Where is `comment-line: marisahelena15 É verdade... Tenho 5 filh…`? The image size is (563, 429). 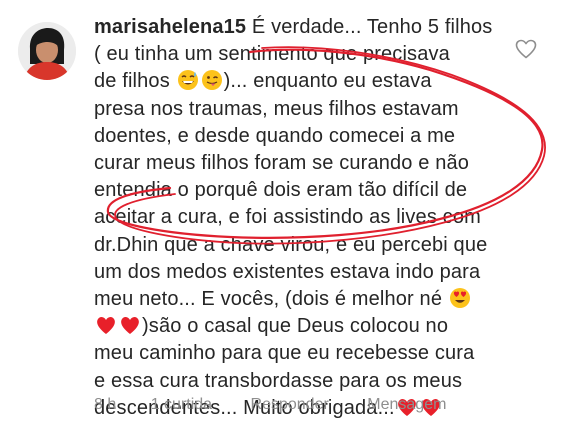 comment-line: marisahelena15 É verdade... Tenho 5 filh… is located at coordinates (293, 27).